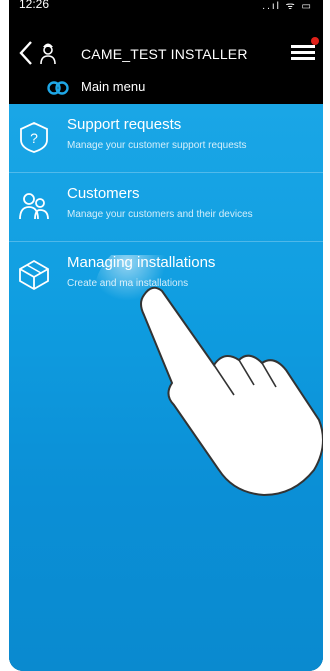 Image resolution: width=330 pixels, height=671 pixels. Describe the element at coordinates (113, 86) in the screenshot. I see `section-subtitle: Main menu` at that location.